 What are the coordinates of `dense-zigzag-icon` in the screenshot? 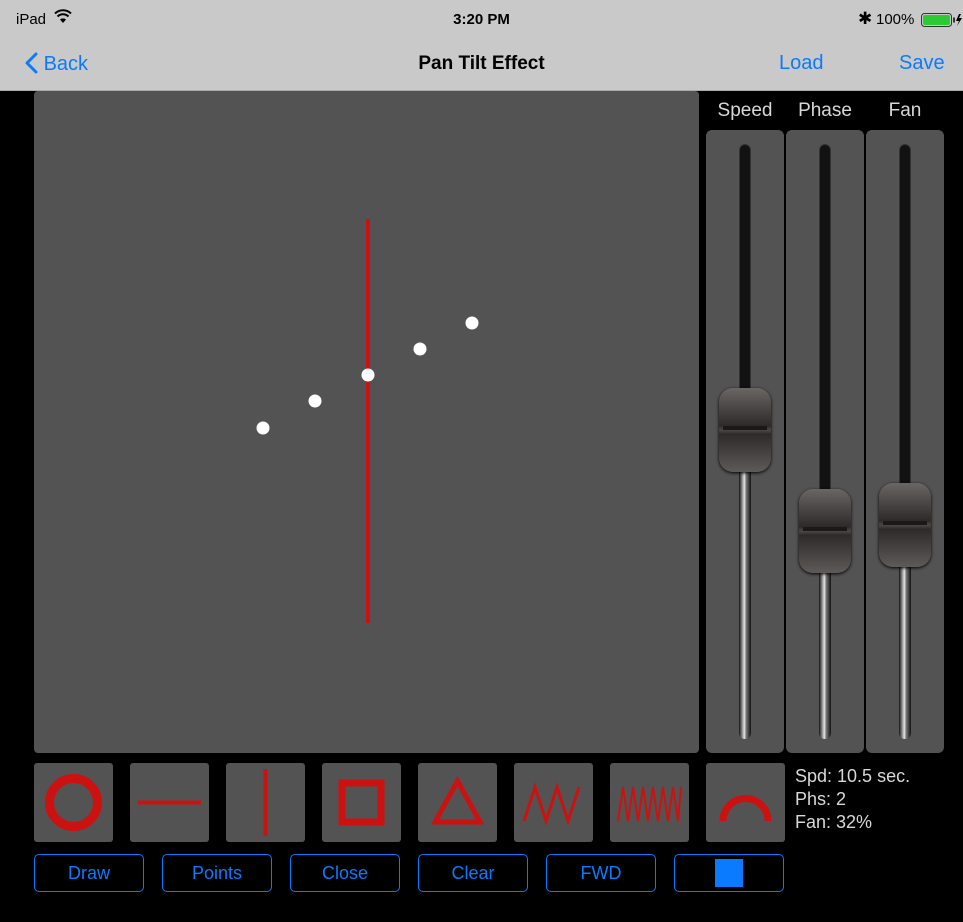 It's located at (649, 804).